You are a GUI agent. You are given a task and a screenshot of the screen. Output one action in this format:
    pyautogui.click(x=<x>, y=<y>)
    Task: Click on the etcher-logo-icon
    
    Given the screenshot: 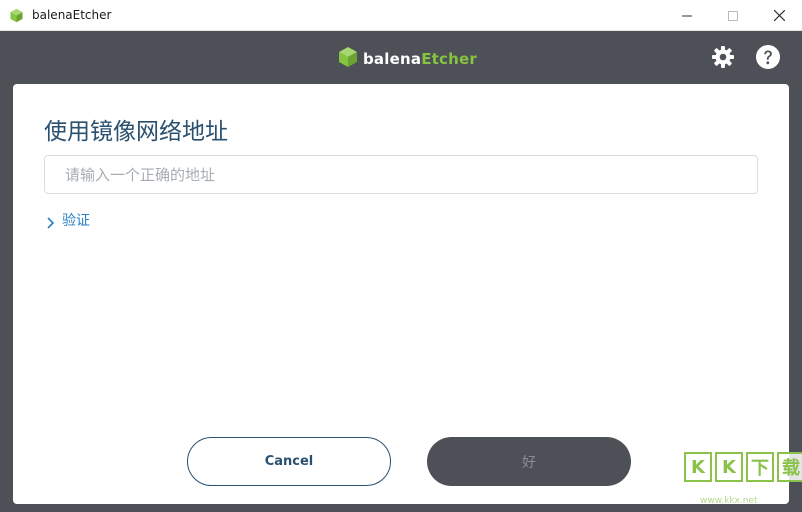 What is the action you would take?
    pyautogui.click(x=348, y=59)
    